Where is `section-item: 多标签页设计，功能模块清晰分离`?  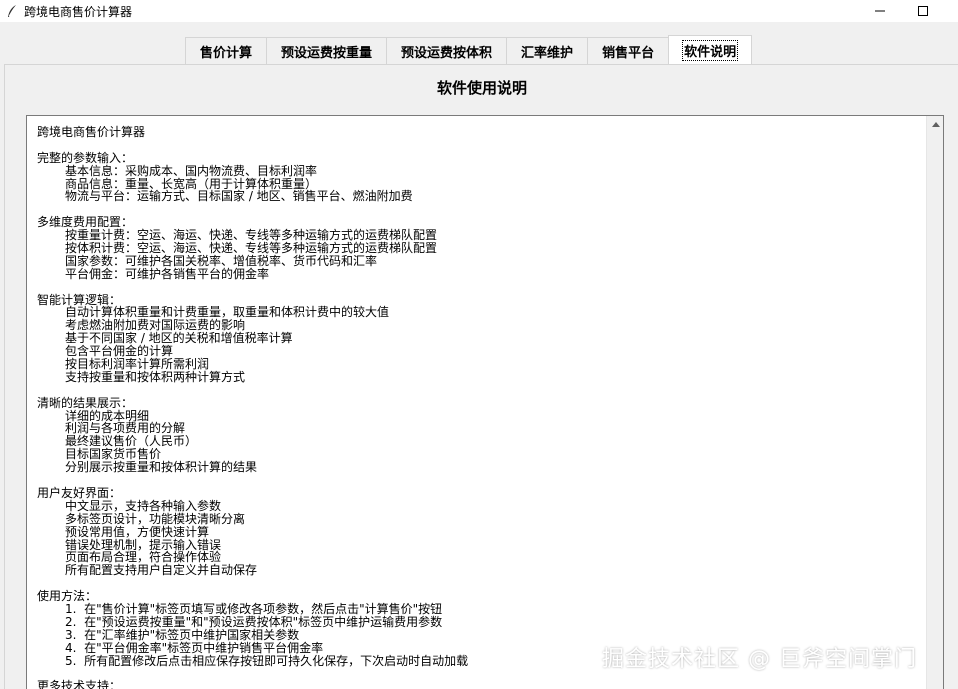 section-item: 多标签页设计，功能模块清晰分离 is located at coordinates (155, 518).